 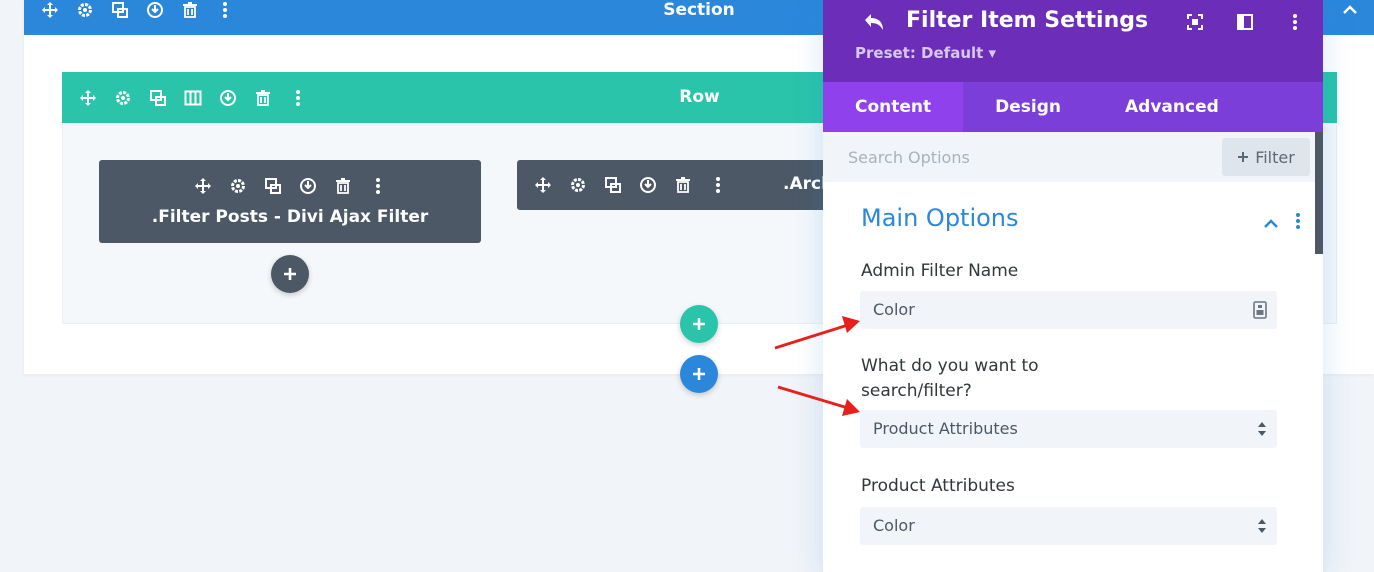 What do you see at coordinates (874, 25) in the screenshot?
I see `undo-icon` at bounding box center [874, 25].